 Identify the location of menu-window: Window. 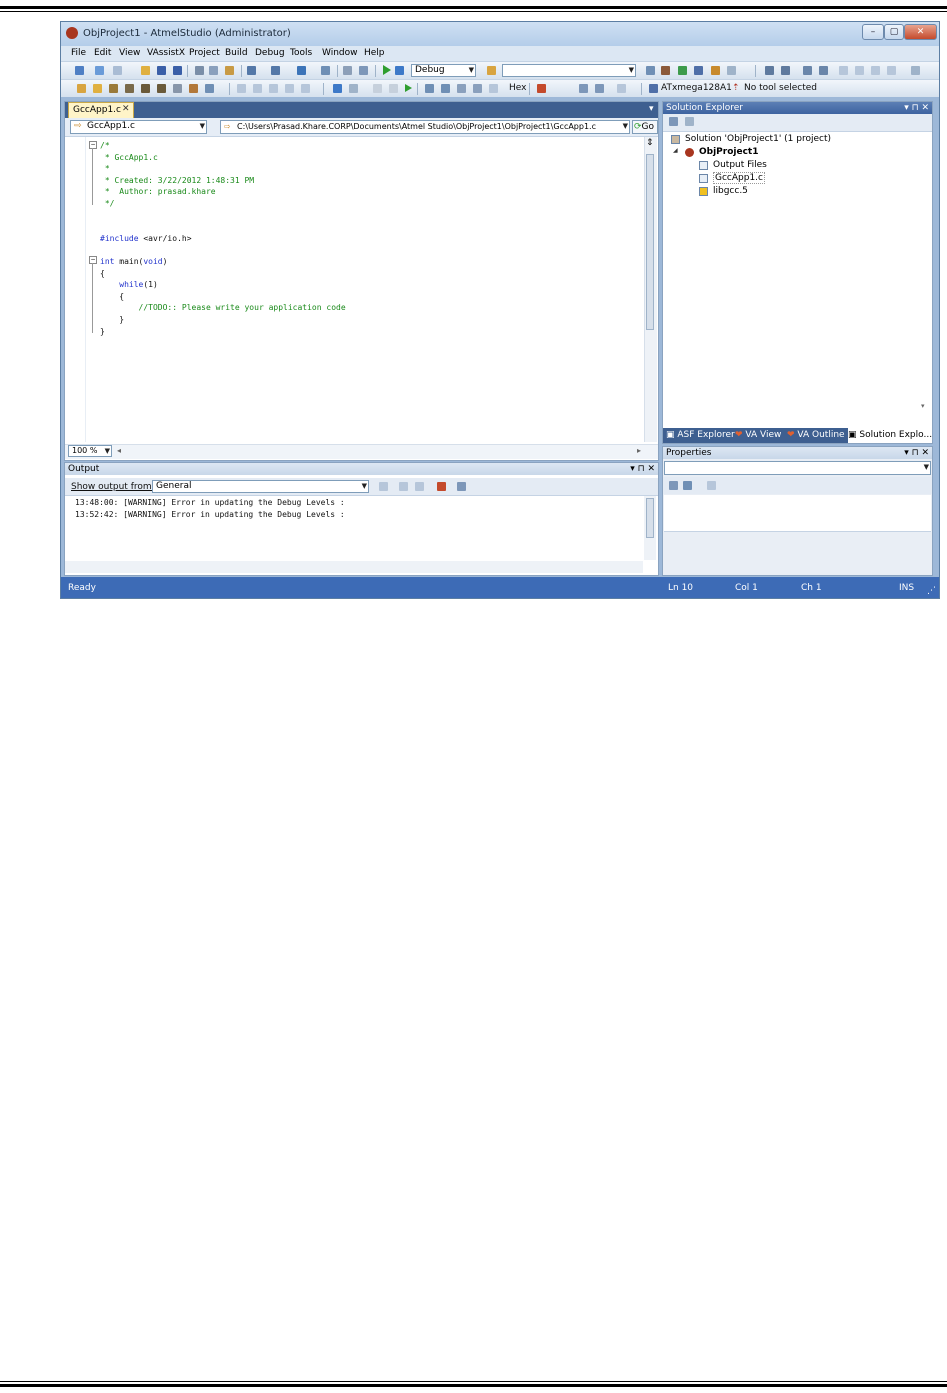
(340, 53).